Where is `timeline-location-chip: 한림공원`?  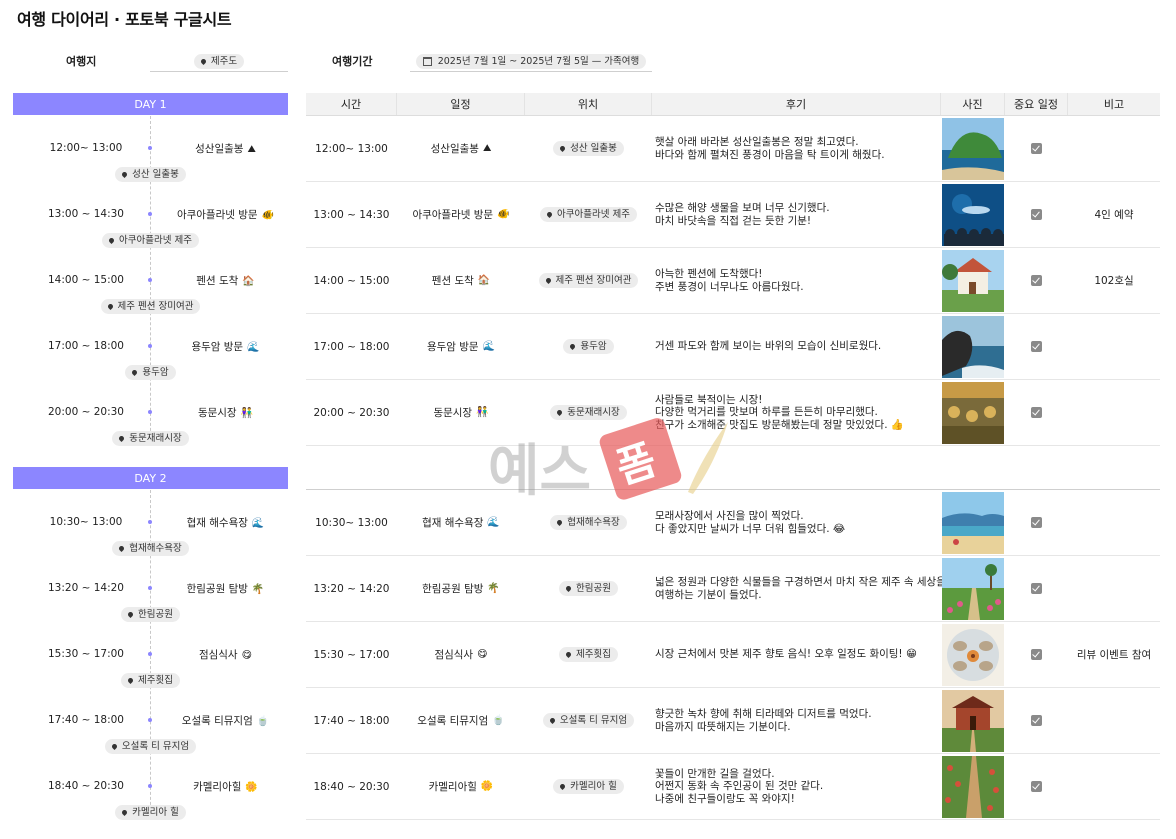 timeline-location-chip: 한림공원 is located at coordinates (150, 614).